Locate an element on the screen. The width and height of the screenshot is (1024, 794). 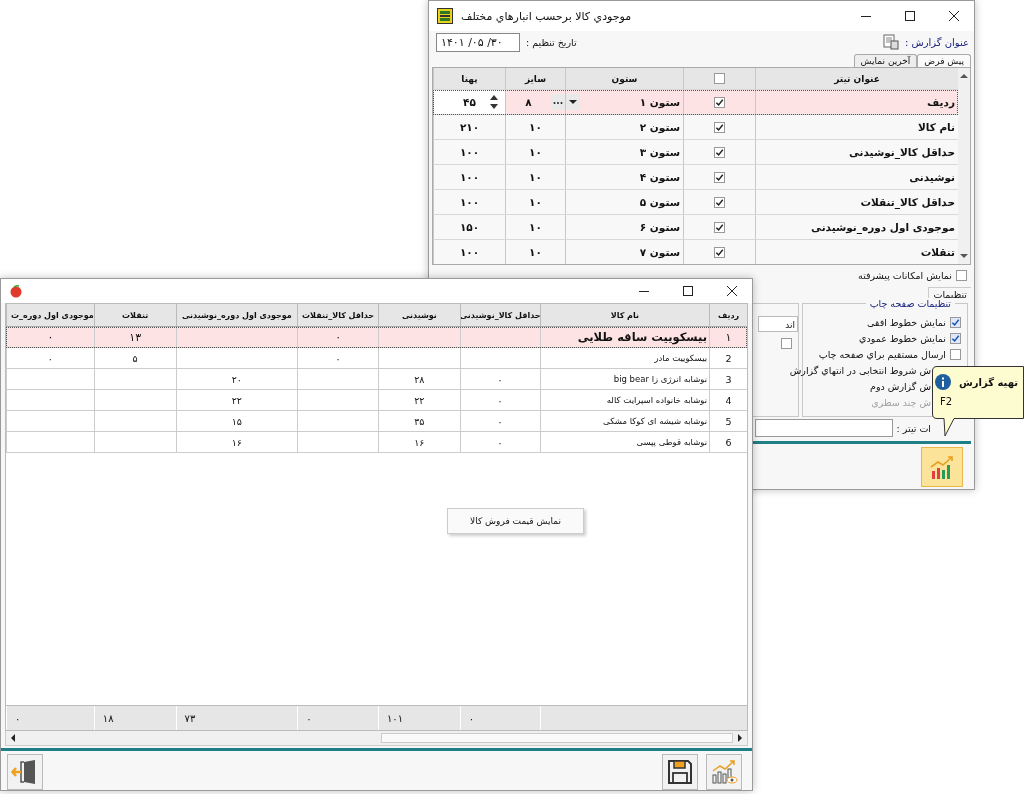
label: ات تیتر : is located at coordinates (913, 428).